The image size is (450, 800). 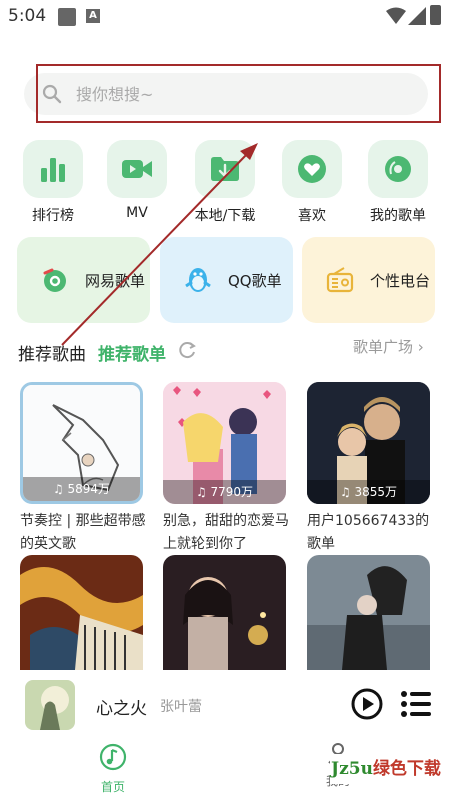 I want to click on status-time: 5:04, so click(x=27, y=16).